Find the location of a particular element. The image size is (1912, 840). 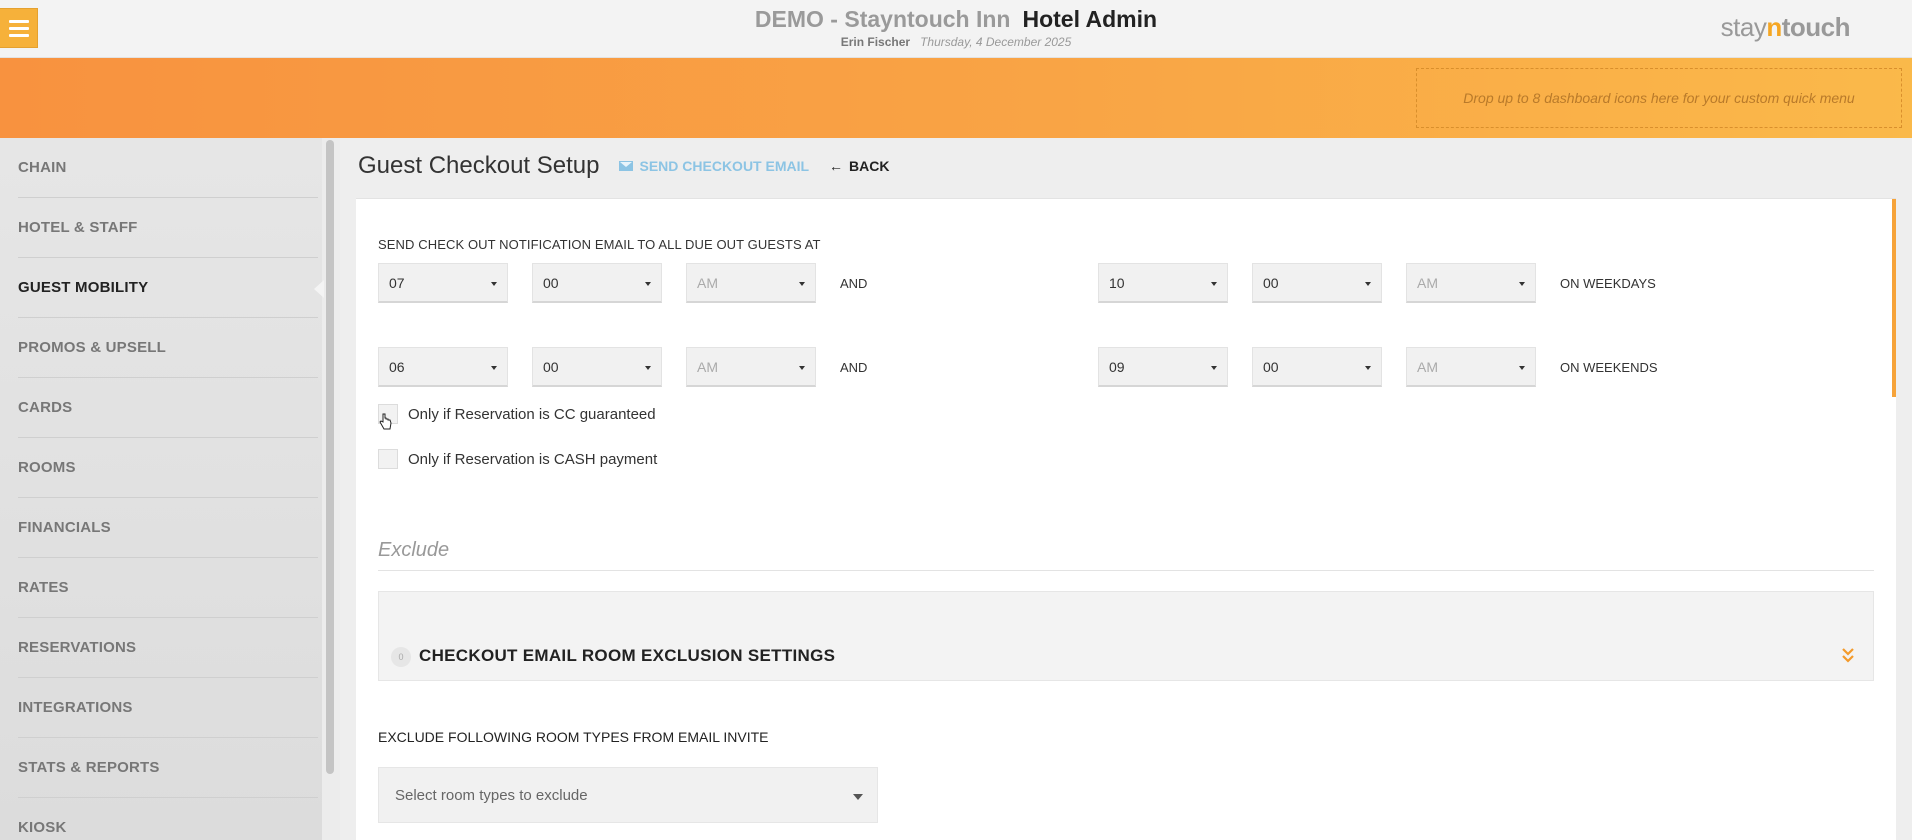

logo-part: stay is located at coordinates (1743, 27).